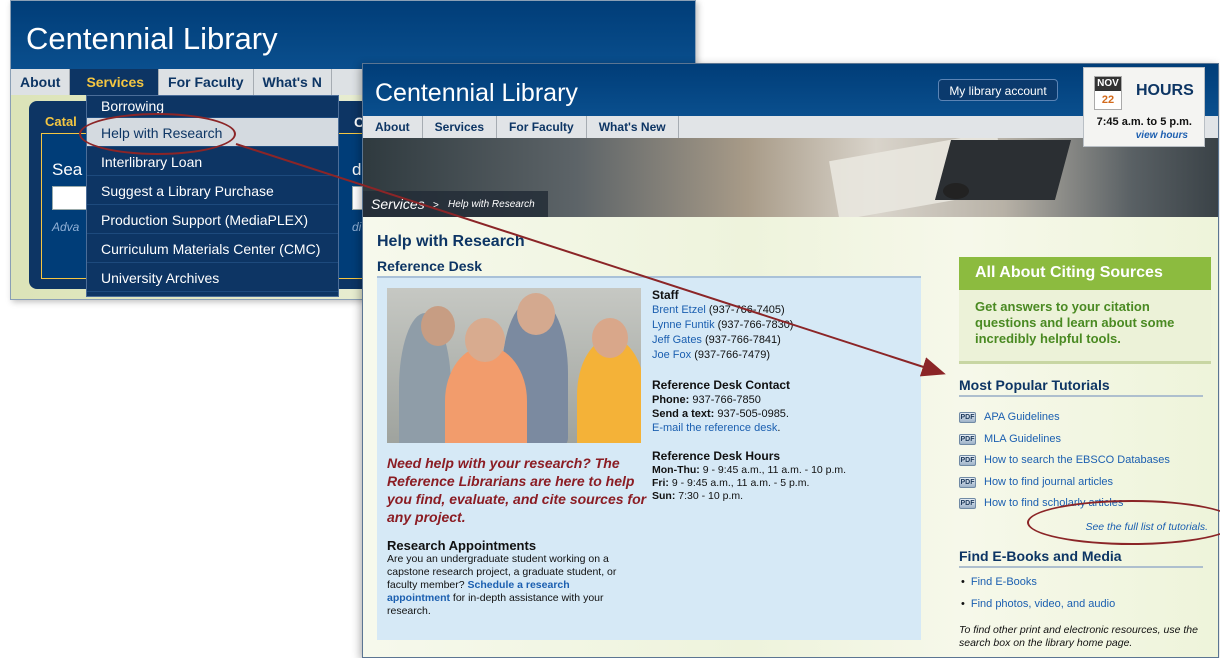 This screenshot has width=1220, height=658. Describe the element at coordinates (212, 190) in the screenshot. I see `menu-item-suggest-purchase: Suggest a Library Purchase` at that location.